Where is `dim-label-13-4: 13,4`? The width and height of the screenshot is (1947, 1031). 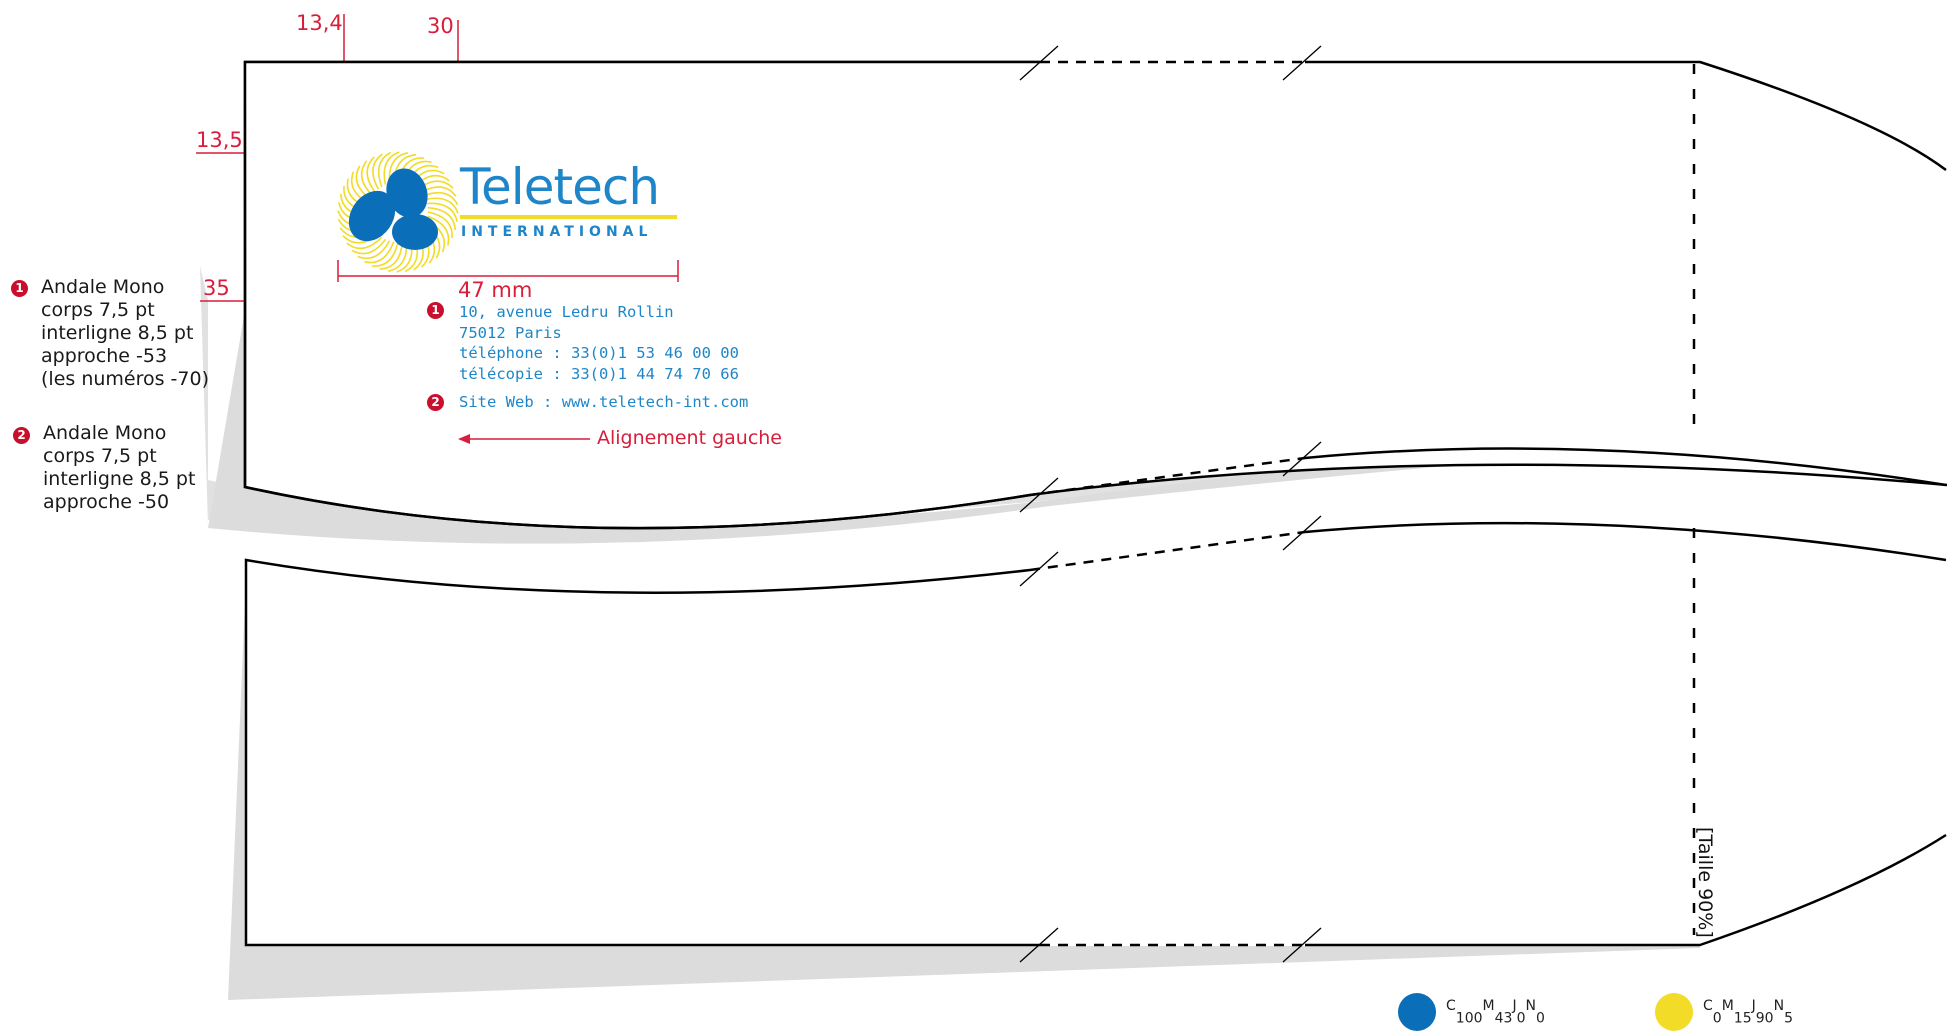
dim-label-13-4: 13,4 is located at coordinates (319, 23).